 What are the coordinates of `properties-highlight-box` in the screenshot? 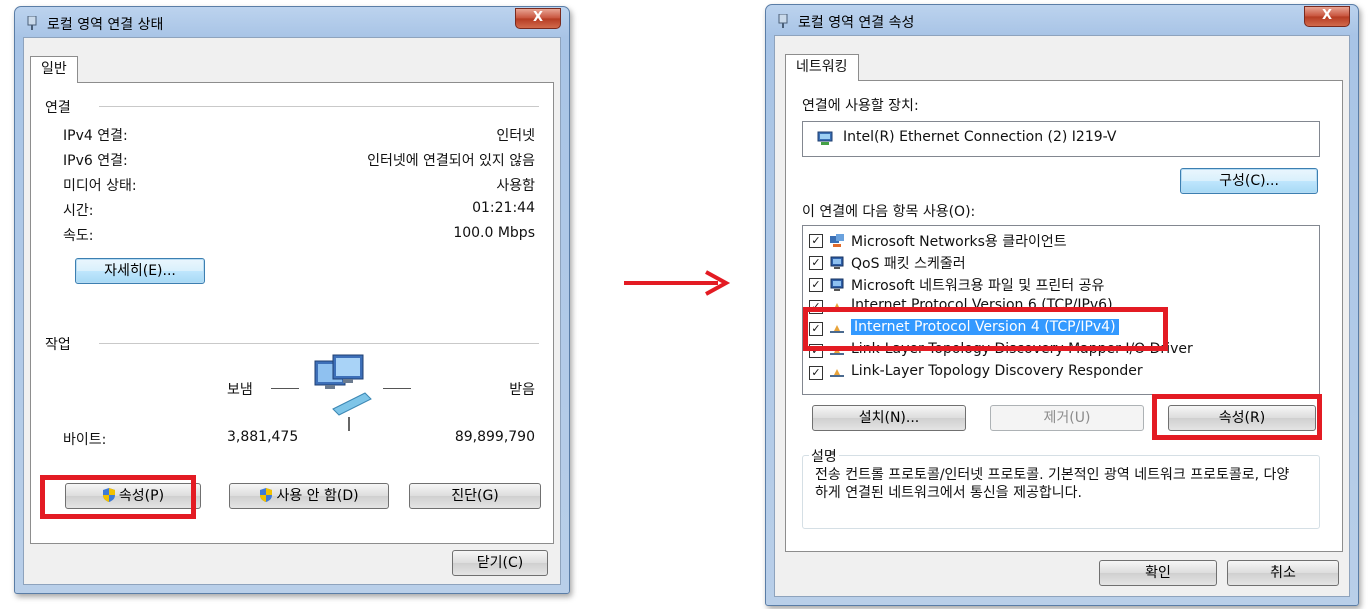 It's located at (118, 497).